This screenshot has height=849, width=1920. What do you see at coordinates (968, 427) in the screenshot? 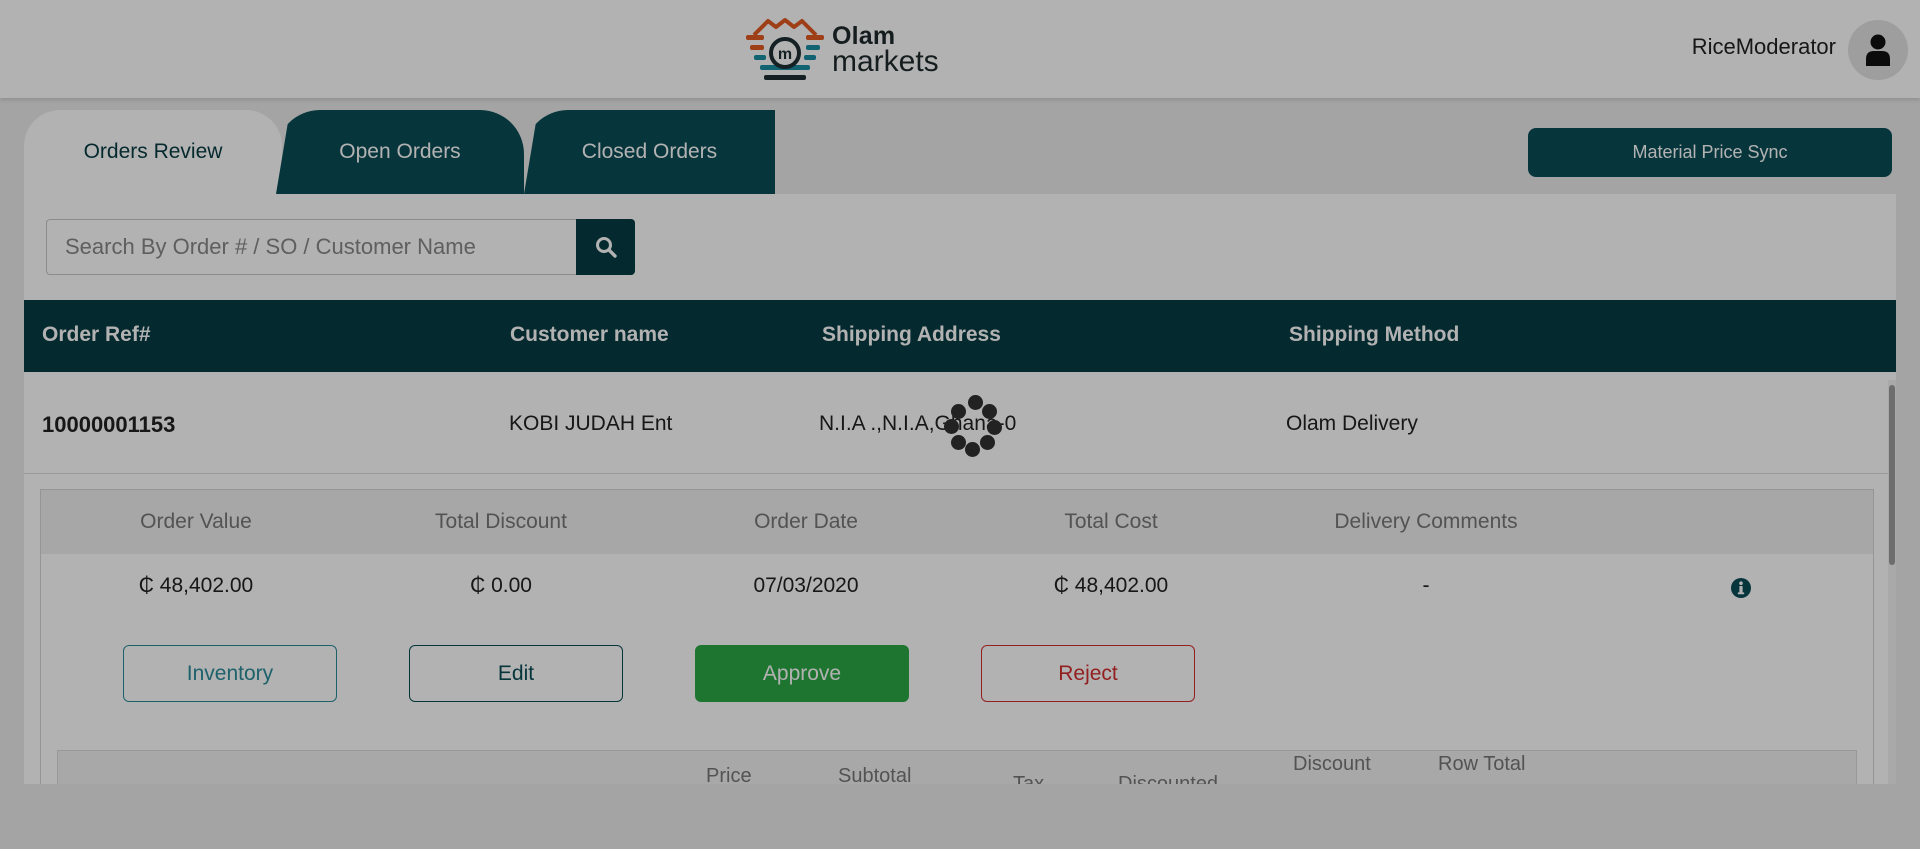
I see `loading-spinner-icon` at bounding box center [968, 427].